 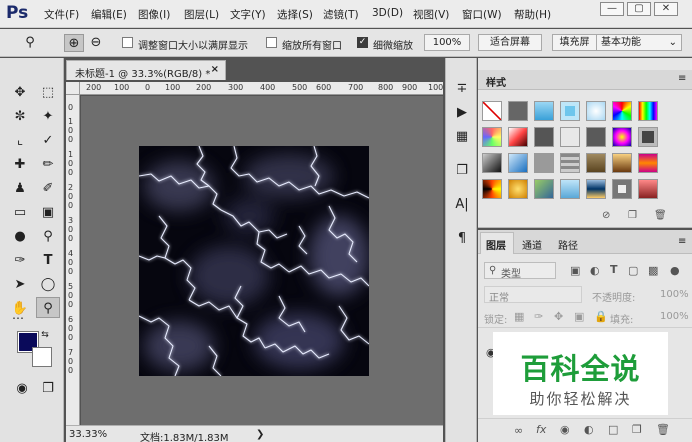 What do you see at coordinates (558, 316) in the screenshot?
I see `lock-position-icon: ✥` at bounding box center [558, 316].